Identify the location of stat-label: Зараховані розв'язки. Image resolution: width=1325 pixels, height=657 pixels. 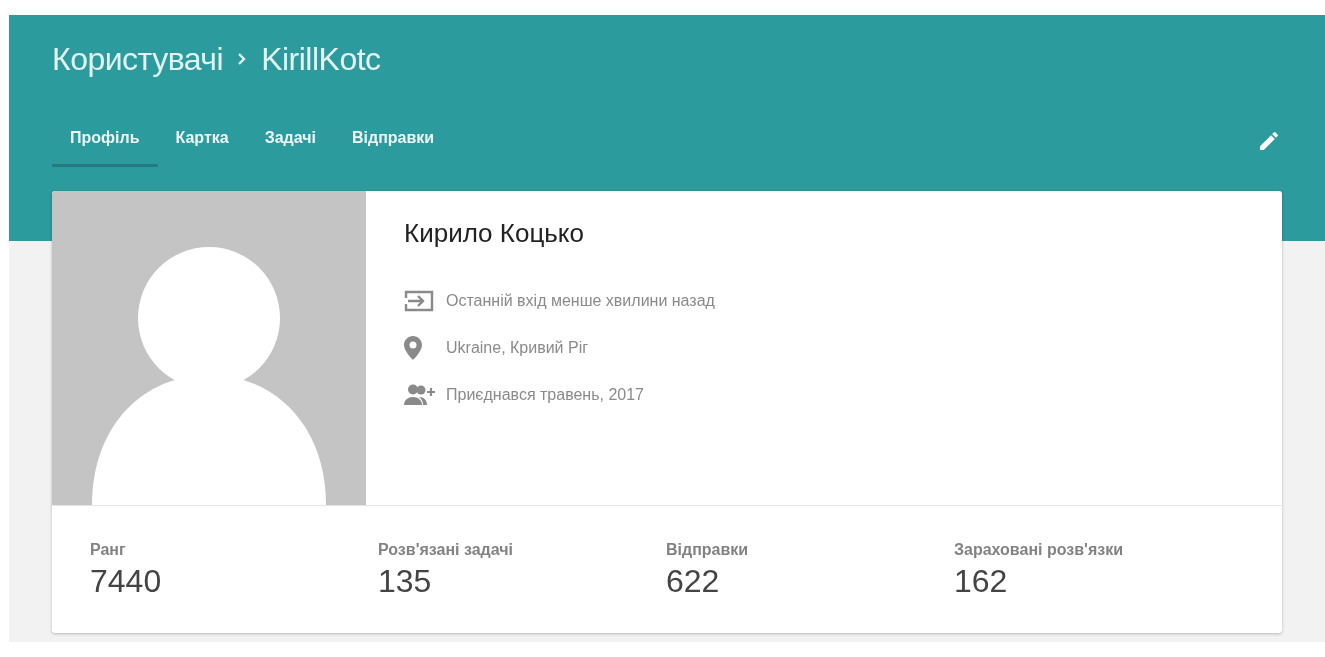
(1039, 550).